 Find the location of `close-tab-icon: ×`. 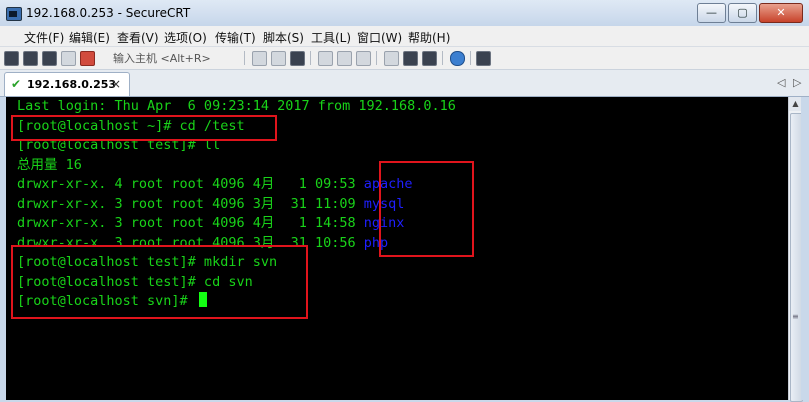

close-tab-icon: × is located at coordinates (116, 84).